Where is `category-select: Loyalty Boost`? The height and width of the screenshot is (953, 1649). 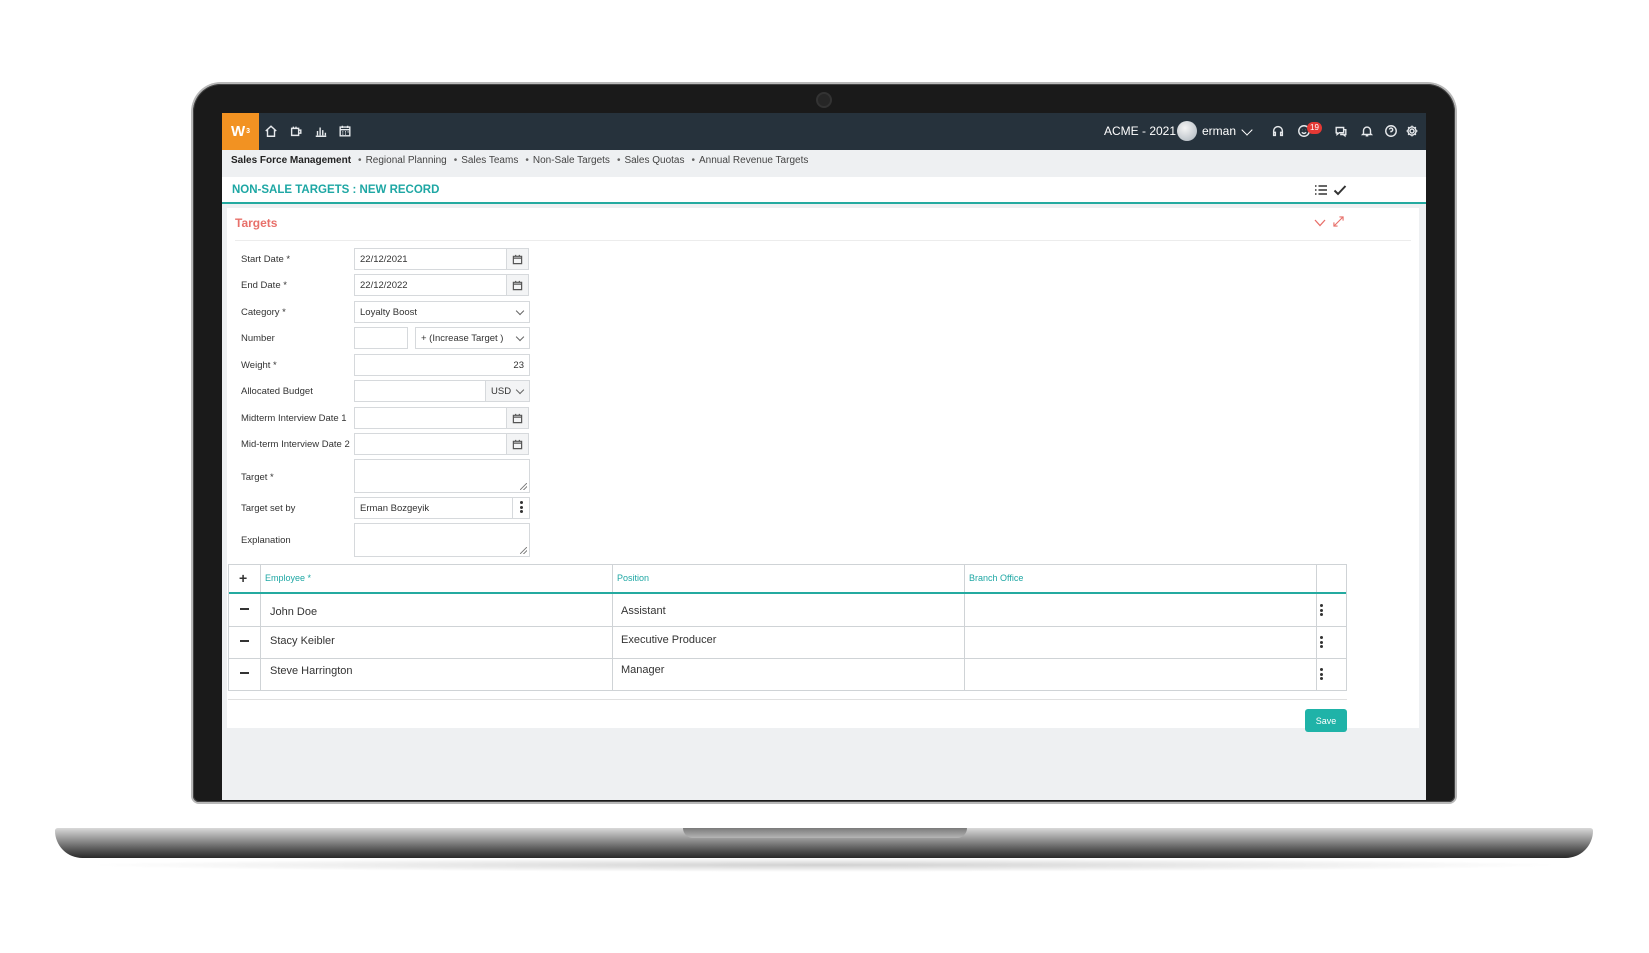 category-select: Loyalty Boost is located at coordinates (442, 312).